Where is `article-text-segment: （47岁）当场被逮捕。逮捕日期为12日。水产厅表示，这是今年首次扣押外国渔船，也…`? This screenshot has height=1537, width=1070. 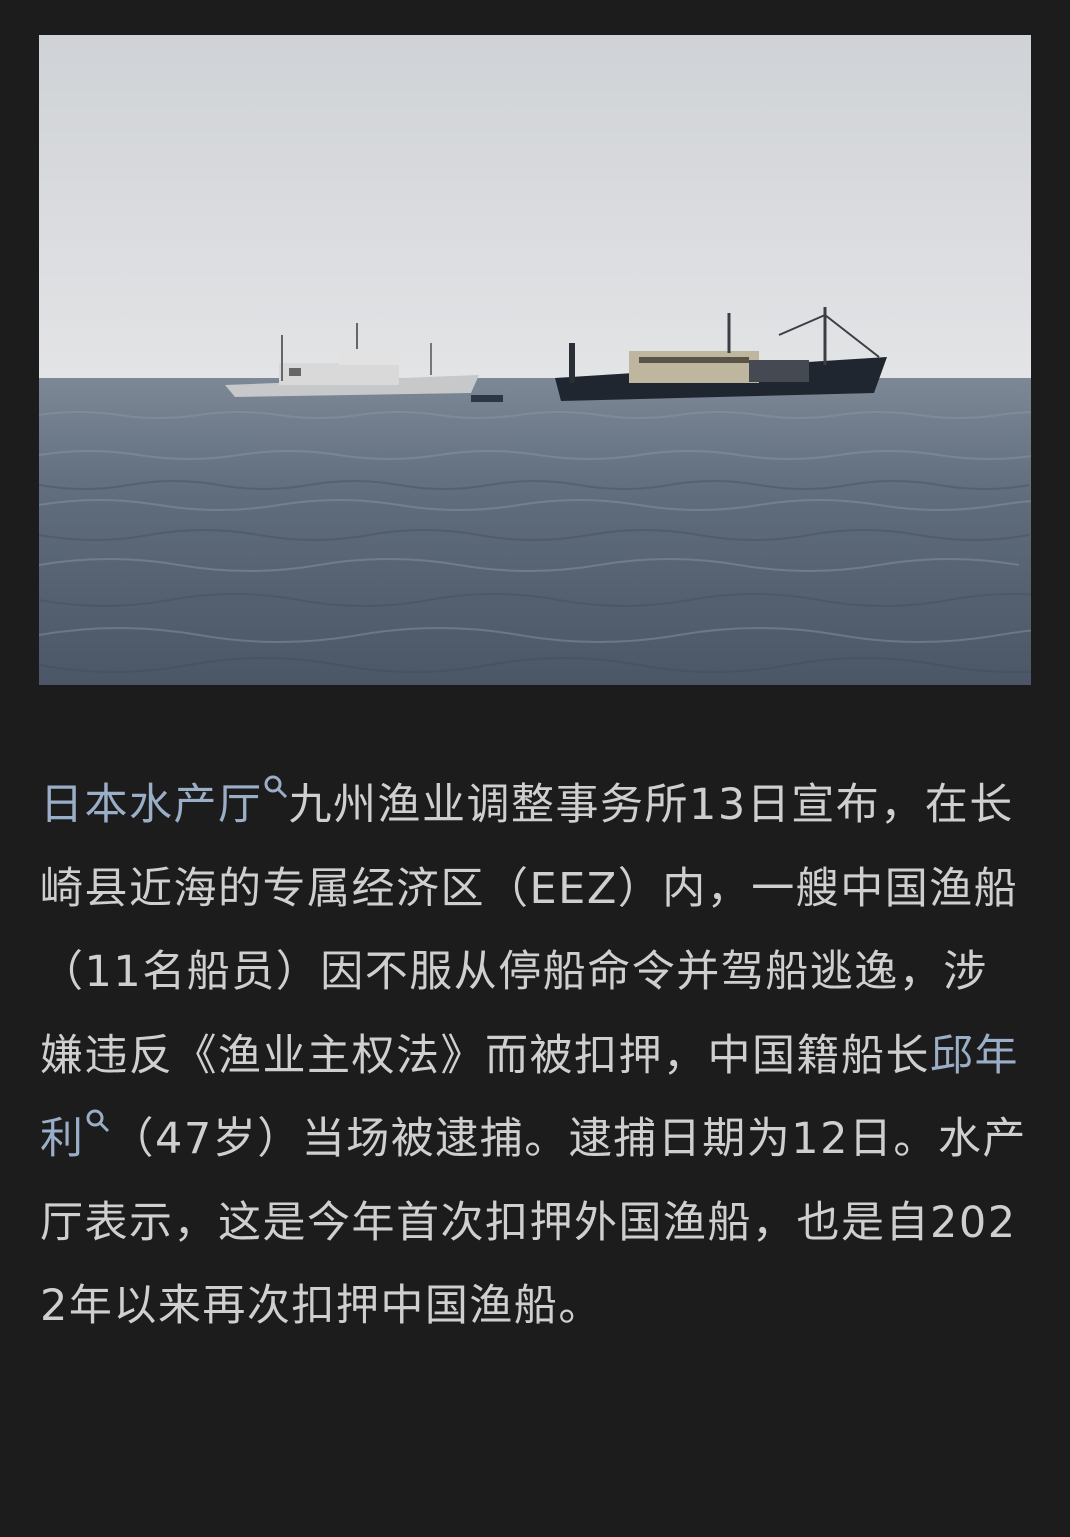 article-text-segment: （47岁）当场被逮捕。逮捕日期为12日。水产厅表示，这是今年首次扣押外国渔船，也… is located at coordinates (533, 1222).